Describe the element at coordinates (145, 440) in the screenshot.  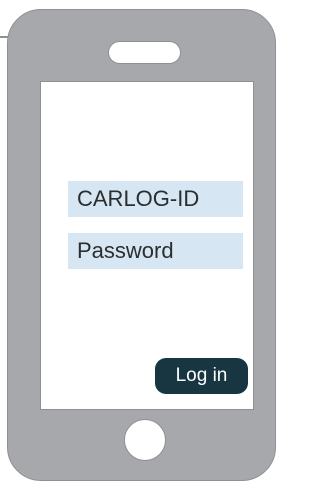
I see `home-button-icon` at that location.